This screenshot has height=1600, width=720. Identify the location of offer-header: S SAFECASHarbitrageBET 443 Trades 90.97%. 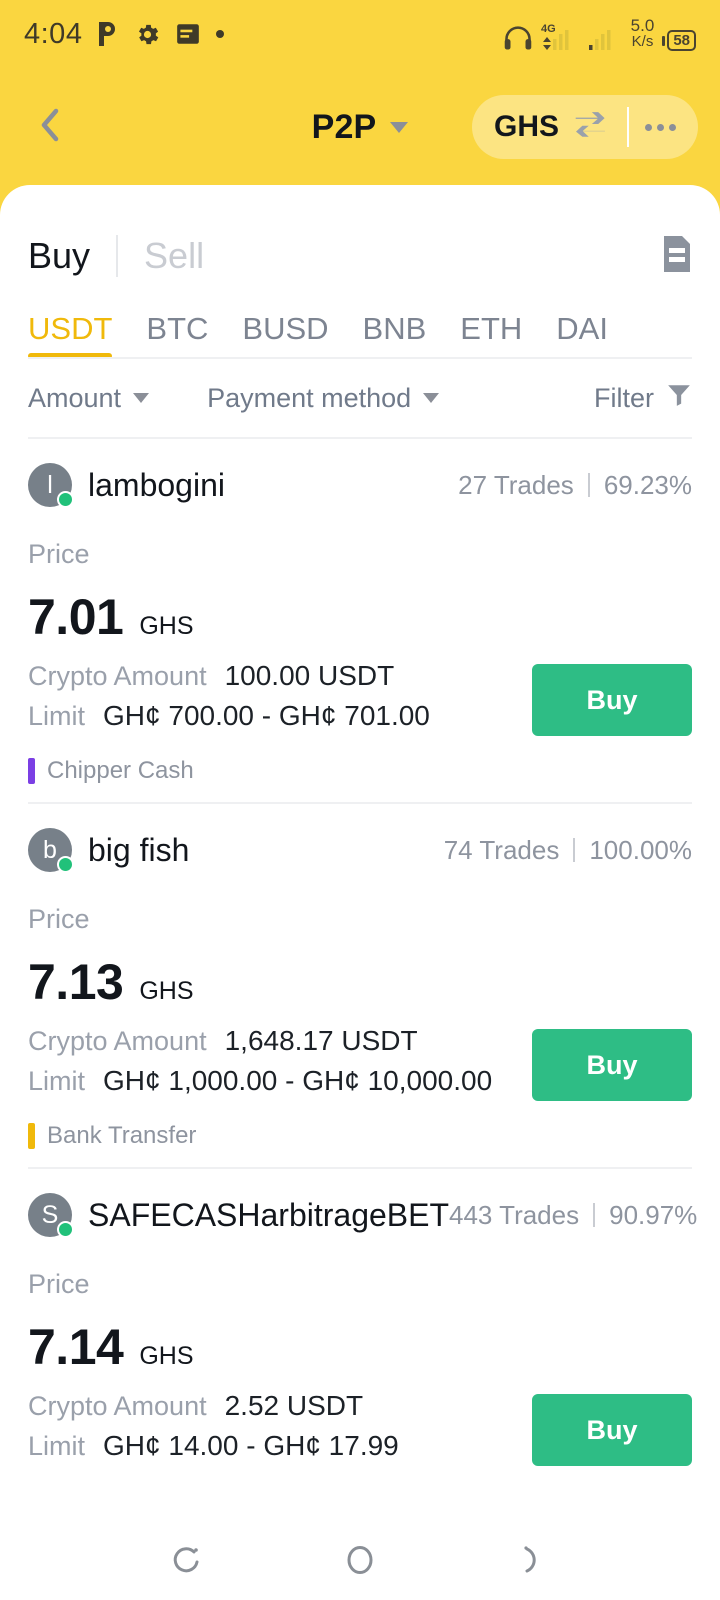
(362, 1215).